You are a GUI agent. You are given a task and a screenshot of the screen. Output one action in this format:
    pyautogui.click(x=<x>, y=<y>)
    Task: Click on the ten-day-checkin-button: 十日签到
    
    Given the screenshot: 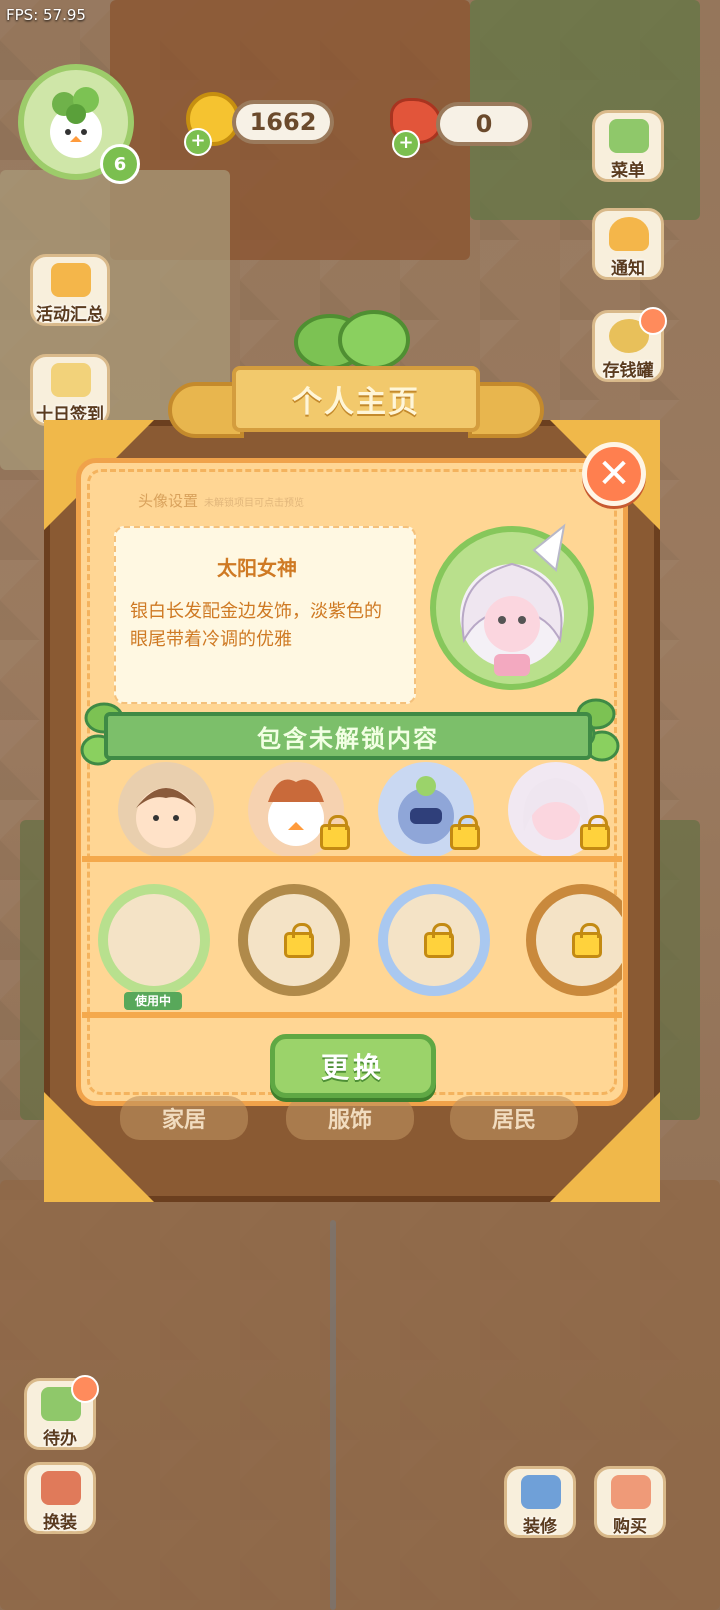 What is the action you would take?
    pyautogui.click(x=70, y=390)
    